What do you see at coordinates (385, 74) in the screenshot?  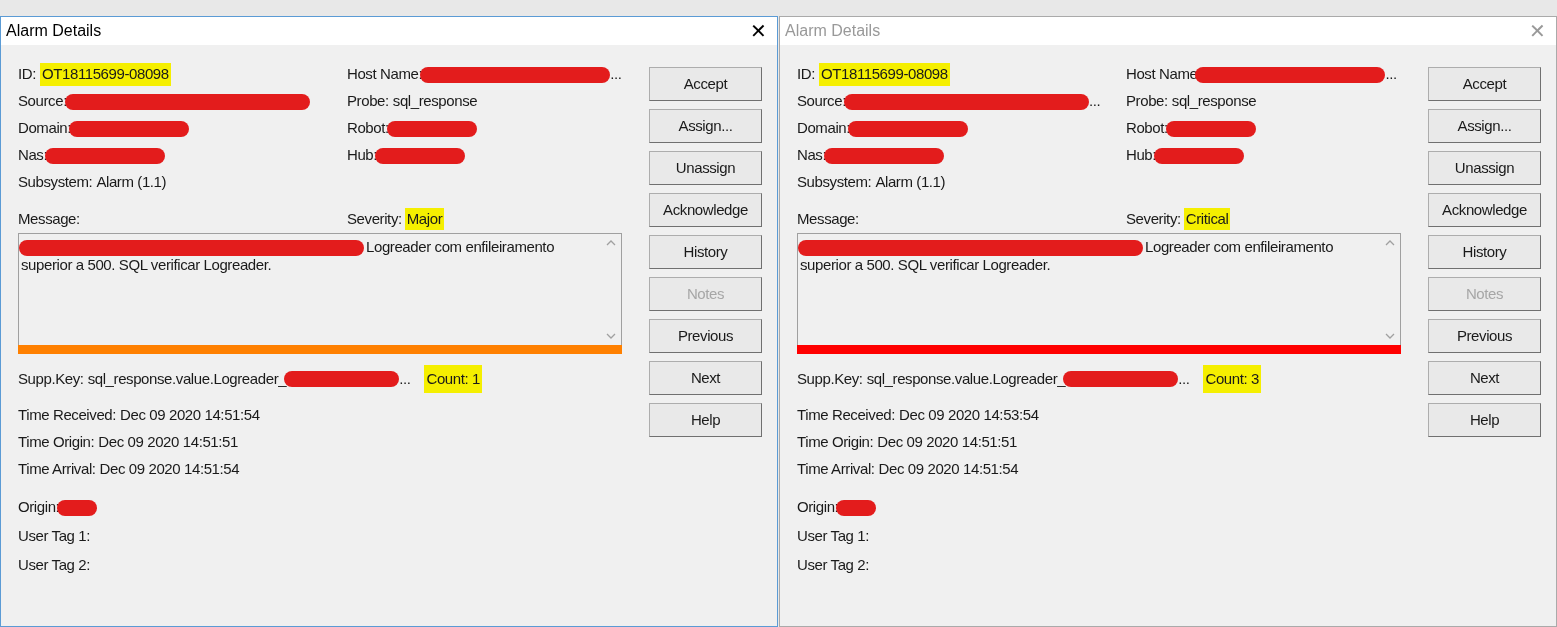 I see `field-label: Host Name:` at bounding box center [385, 74].